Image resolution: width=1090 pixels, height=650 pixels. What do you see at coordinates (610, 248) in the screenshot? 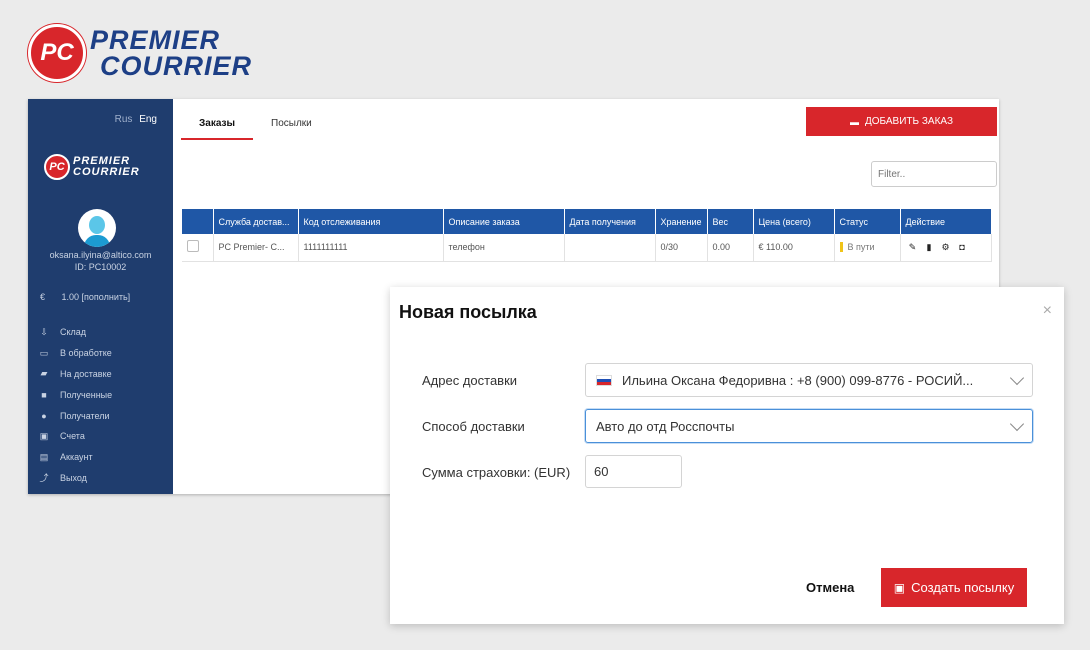
I see `cell-date` at bounding box center [610, 248].